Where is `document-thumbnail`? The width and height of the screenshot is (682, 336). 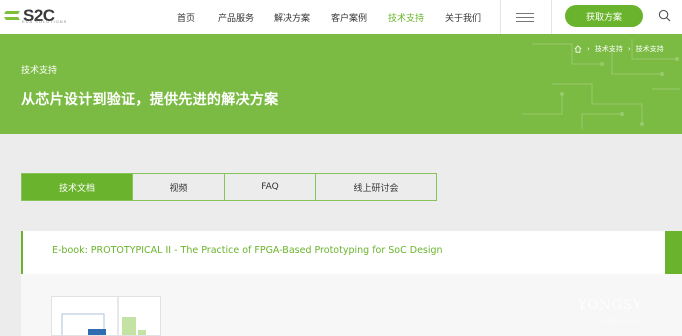 document-thumbnail is located at coordinates (106, 316).